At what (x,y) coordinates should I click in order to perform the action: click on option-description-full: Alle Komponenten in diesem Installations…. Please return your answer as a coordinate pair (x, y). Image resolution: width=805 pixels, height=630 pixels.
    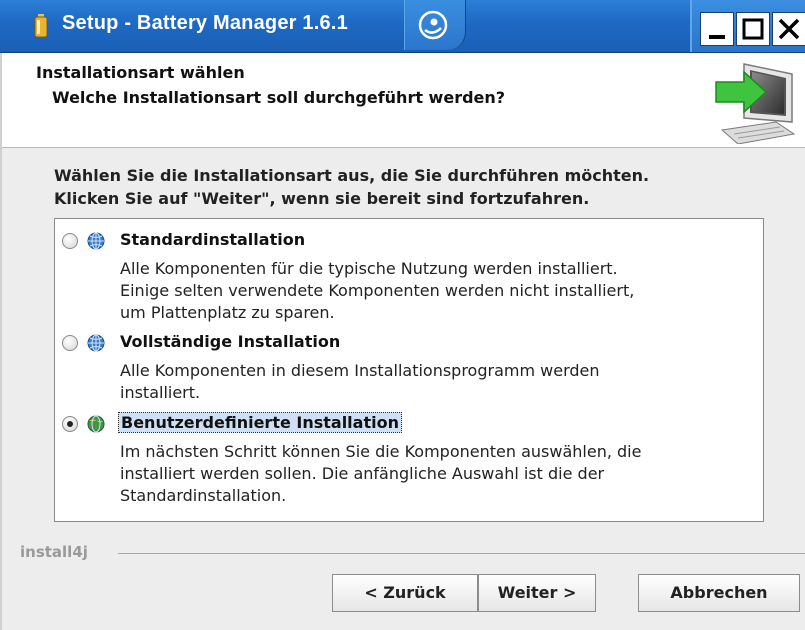
    Looking at the image, I should click on (360, 382).